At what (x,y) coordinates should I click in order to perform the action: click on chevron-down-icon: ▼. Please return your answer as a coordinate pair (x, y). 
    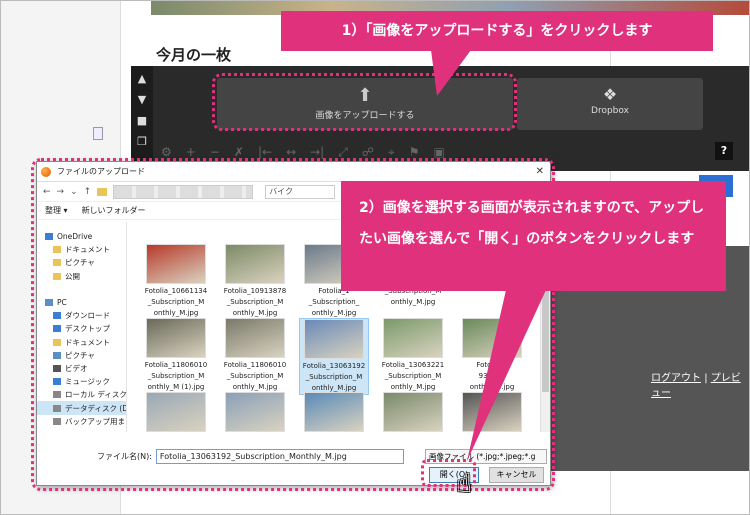
    Looking at the image, I should click on (142, 99).